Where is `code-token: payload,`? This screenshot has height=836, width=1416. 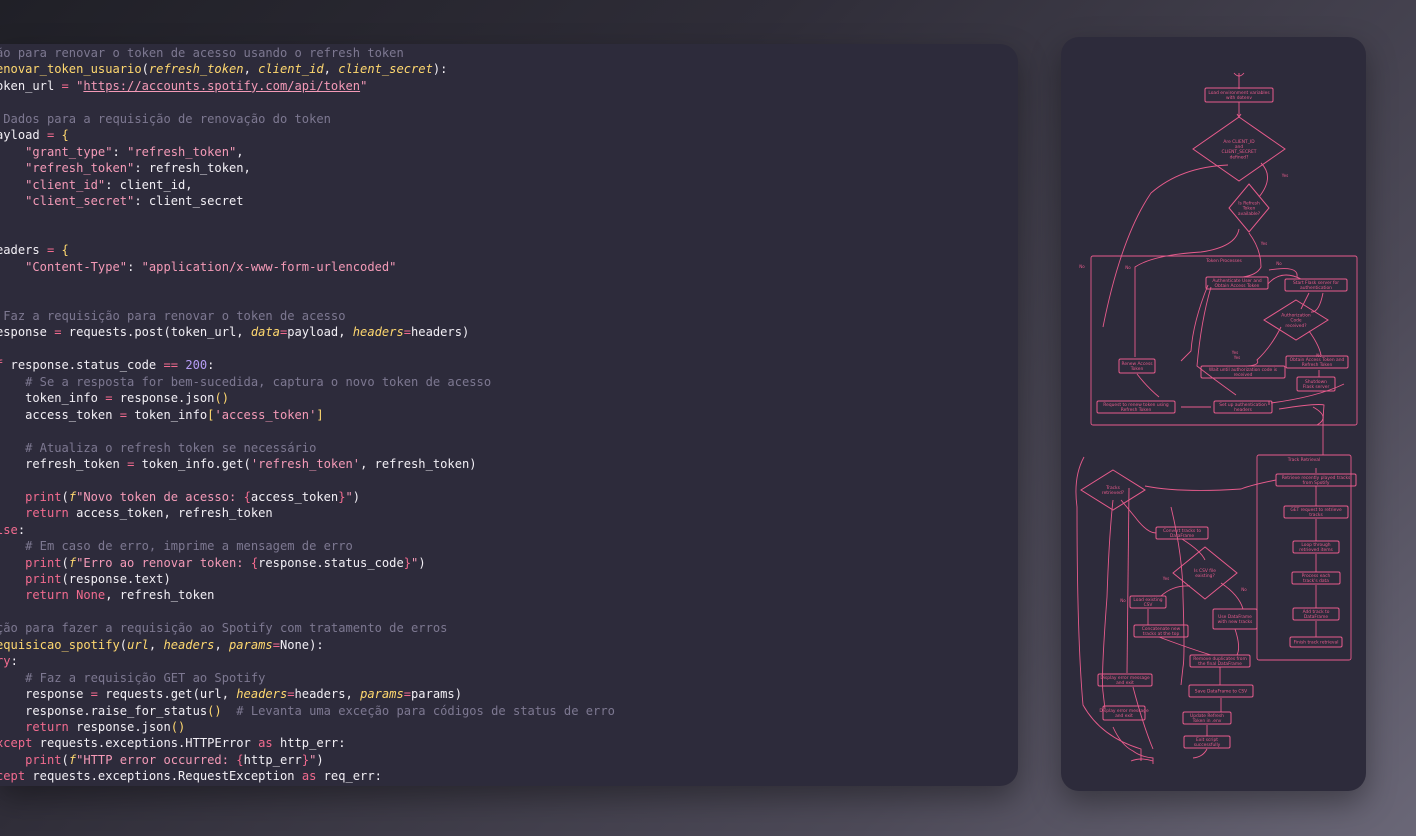 code-token: payload, is located at coordinates (320, 332).